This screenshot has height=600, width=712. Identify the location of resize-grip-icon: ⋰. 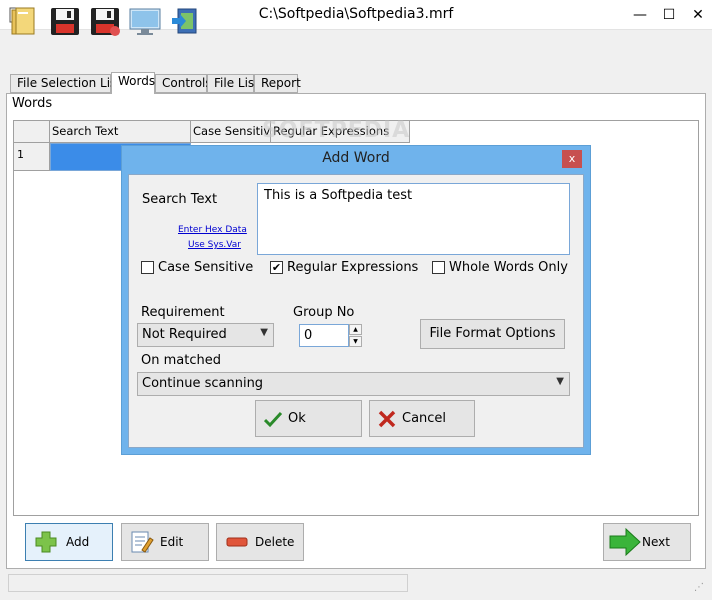
(699, 587).